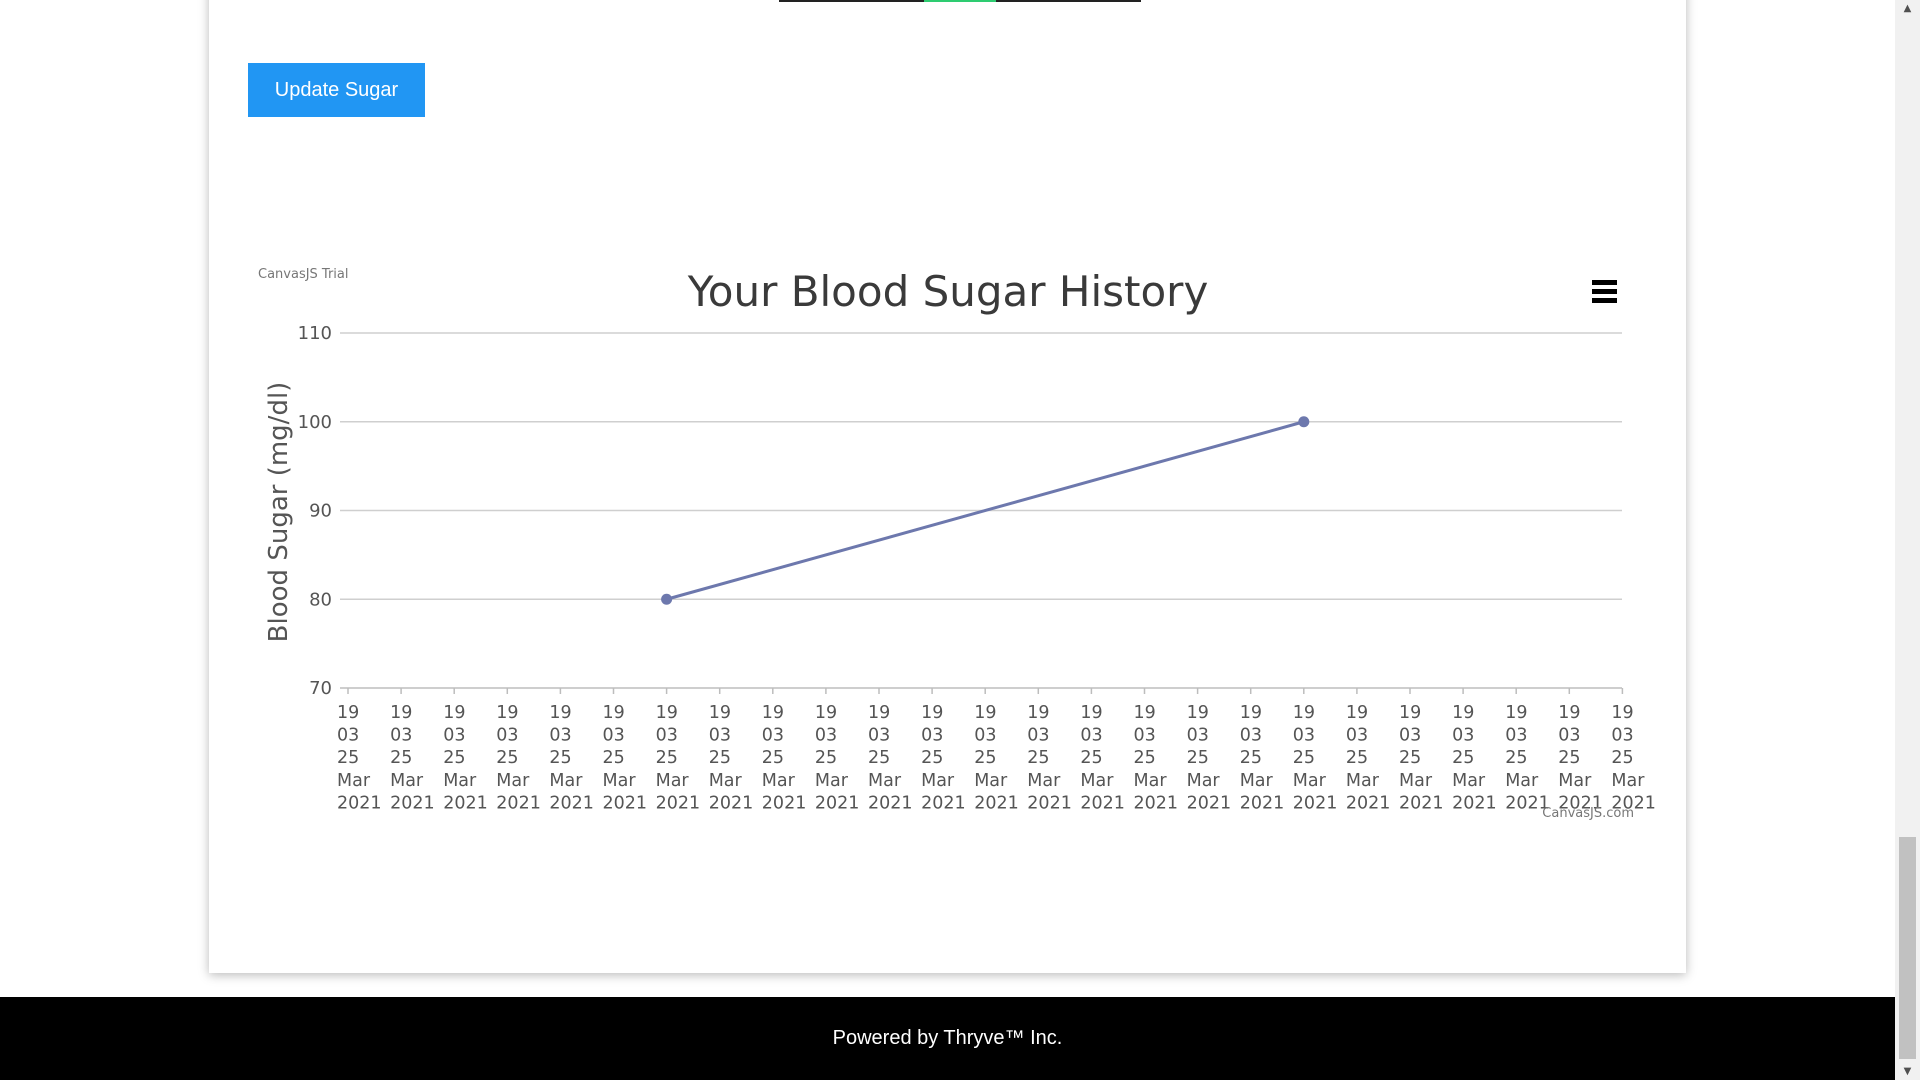 This screenshot has height=1080, width=1920. What do you see at coordinates (1907, 948) in the screenshot?
I see `scroll-thumb` at bounding box center [1907, 948].